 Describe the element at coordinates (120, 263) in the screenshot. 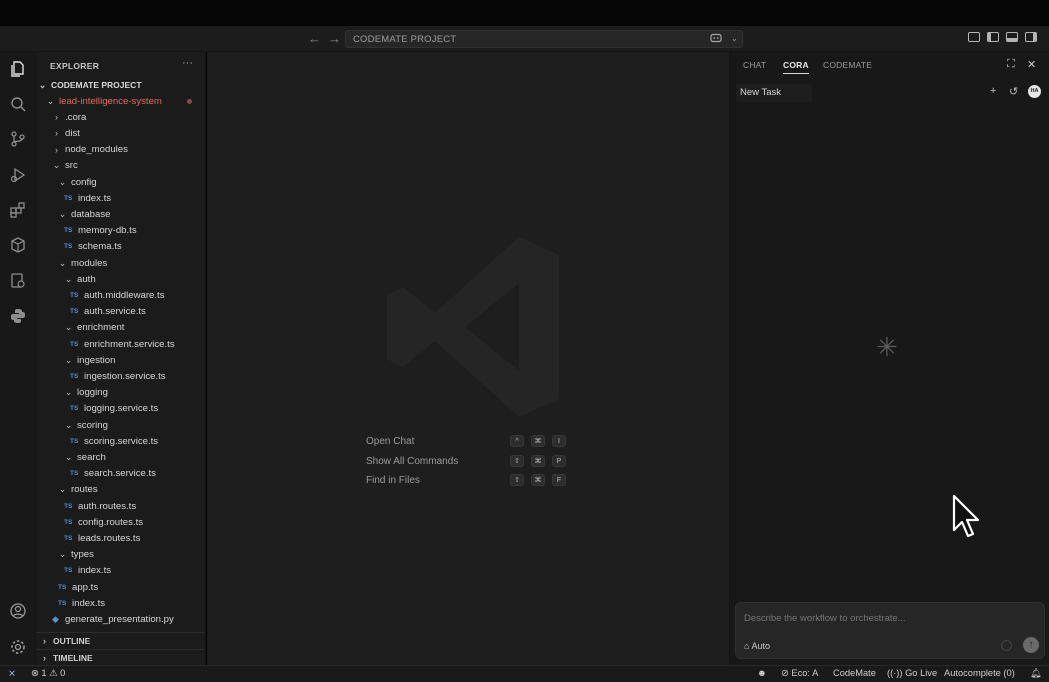

I see `tree-folder: ⌄ modules` at that location.